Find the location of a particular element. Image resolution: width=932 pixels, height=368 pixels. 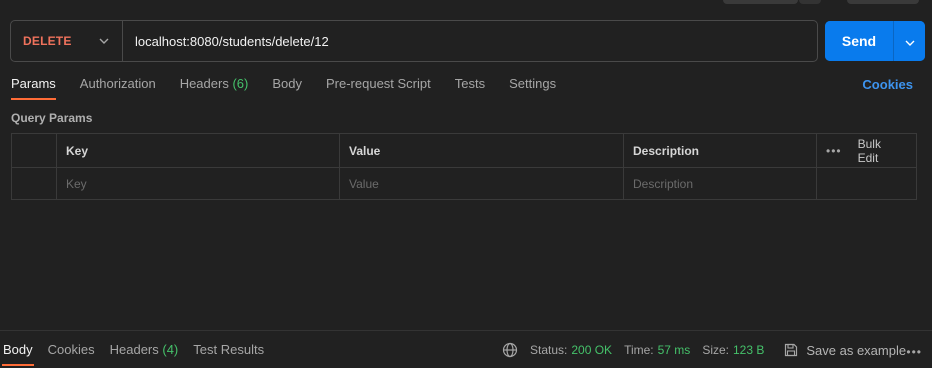

method-select: DELETE is located at coordinates (67, 41).